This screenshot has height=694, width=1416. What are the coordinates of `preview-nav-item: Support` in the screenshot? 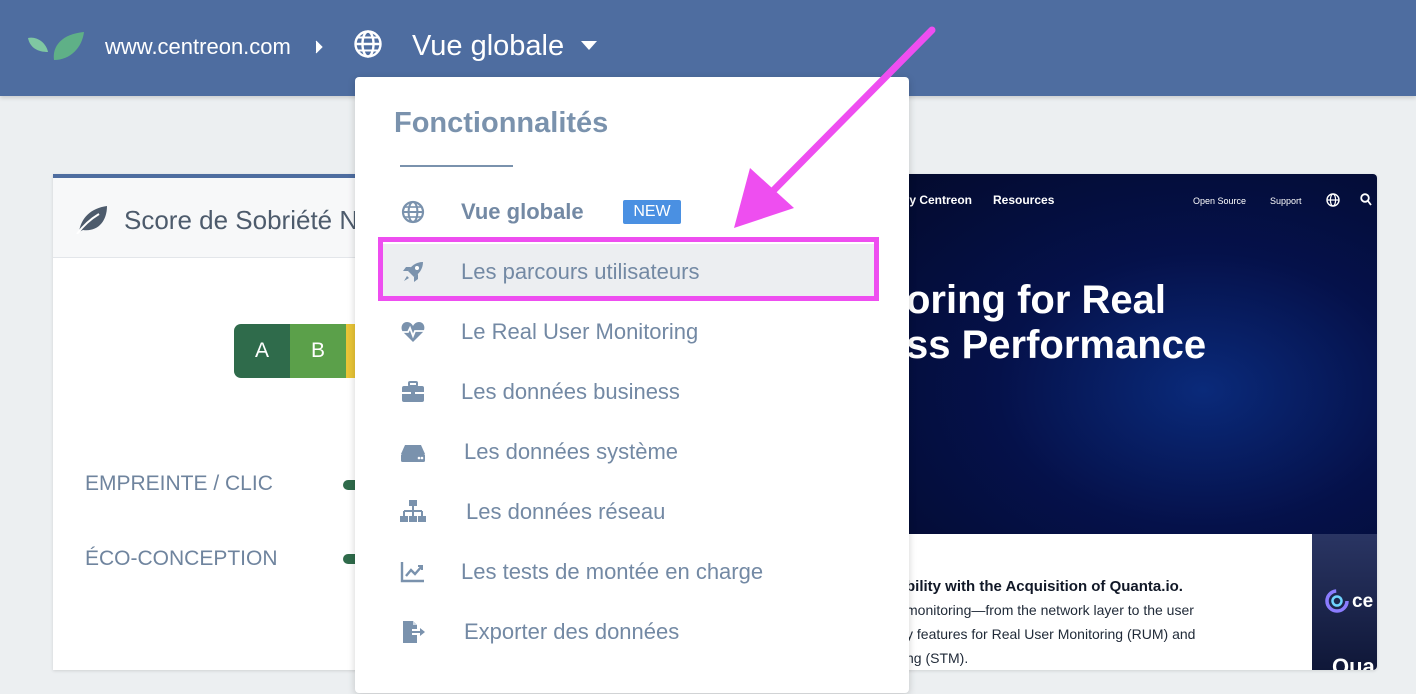 It's located at (1286, 201).